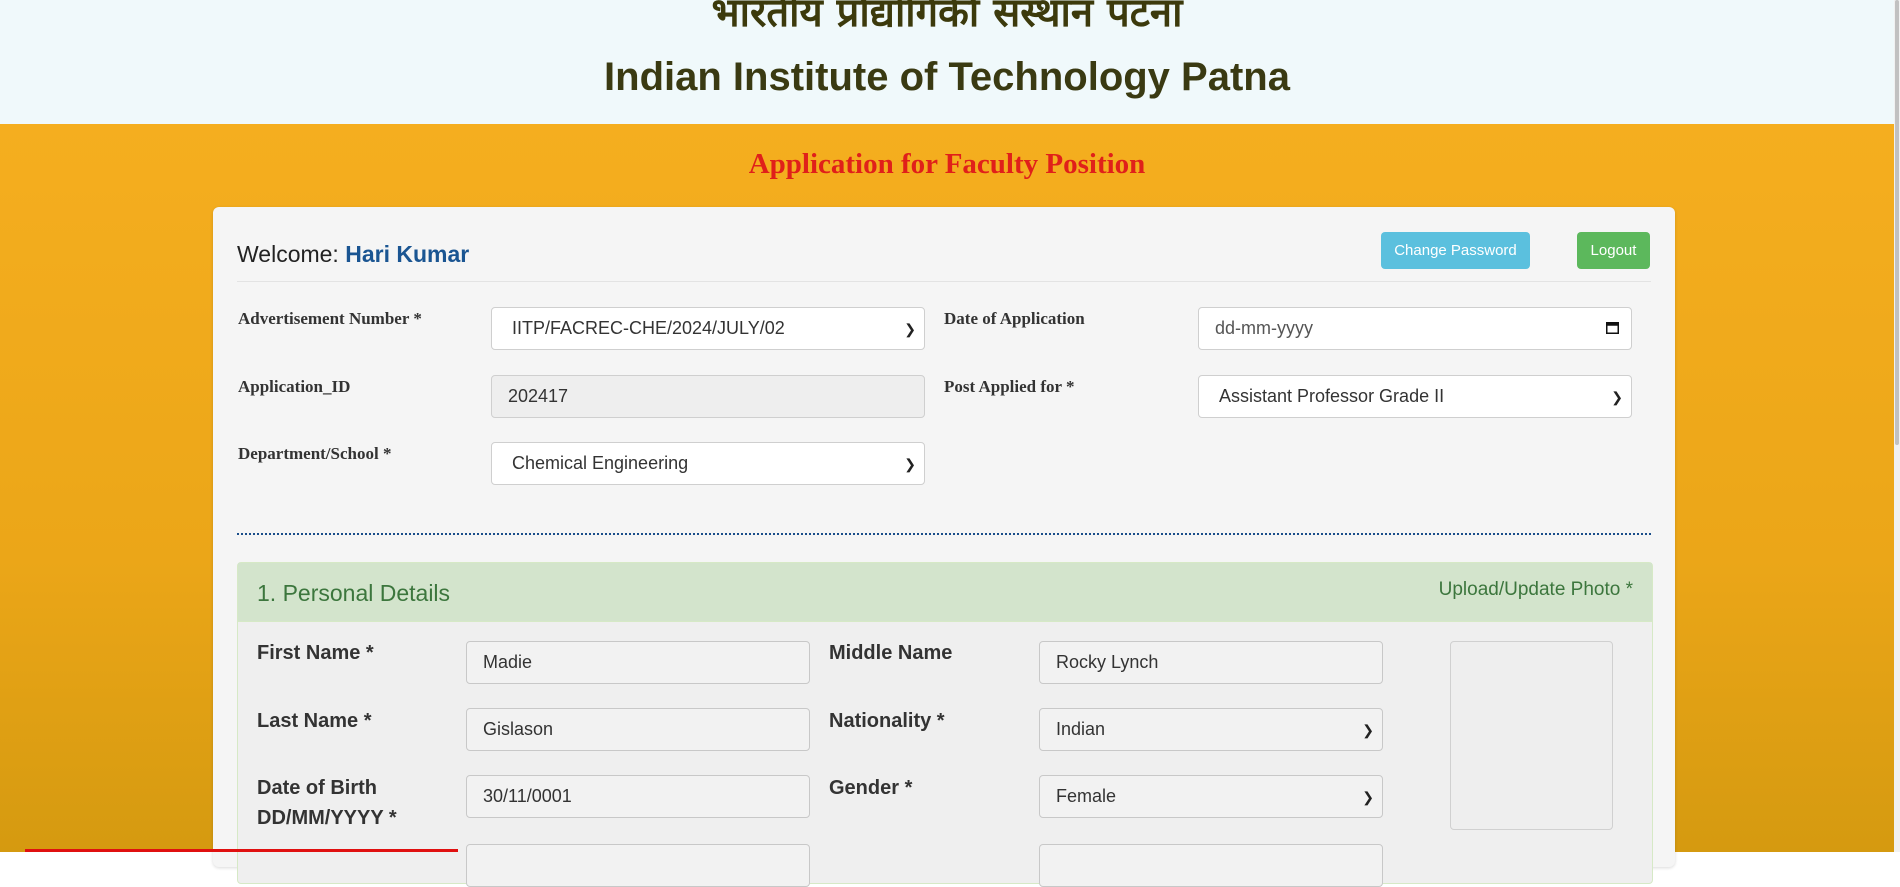 The image size is (1900, 887). I want to click on user-name: Hari Kumar, so click(407, 254).